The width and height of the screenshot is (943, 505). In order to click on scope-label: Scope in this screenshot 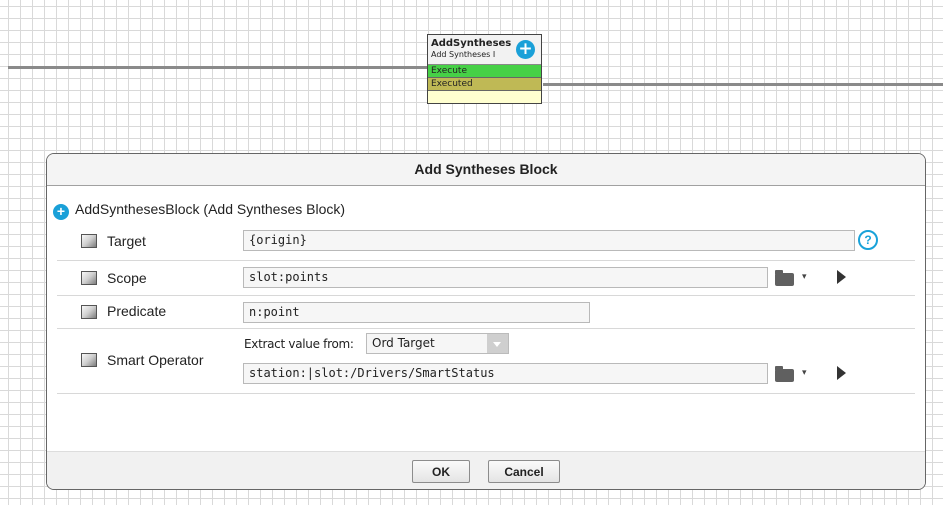, I will do `click(127, 278)`.